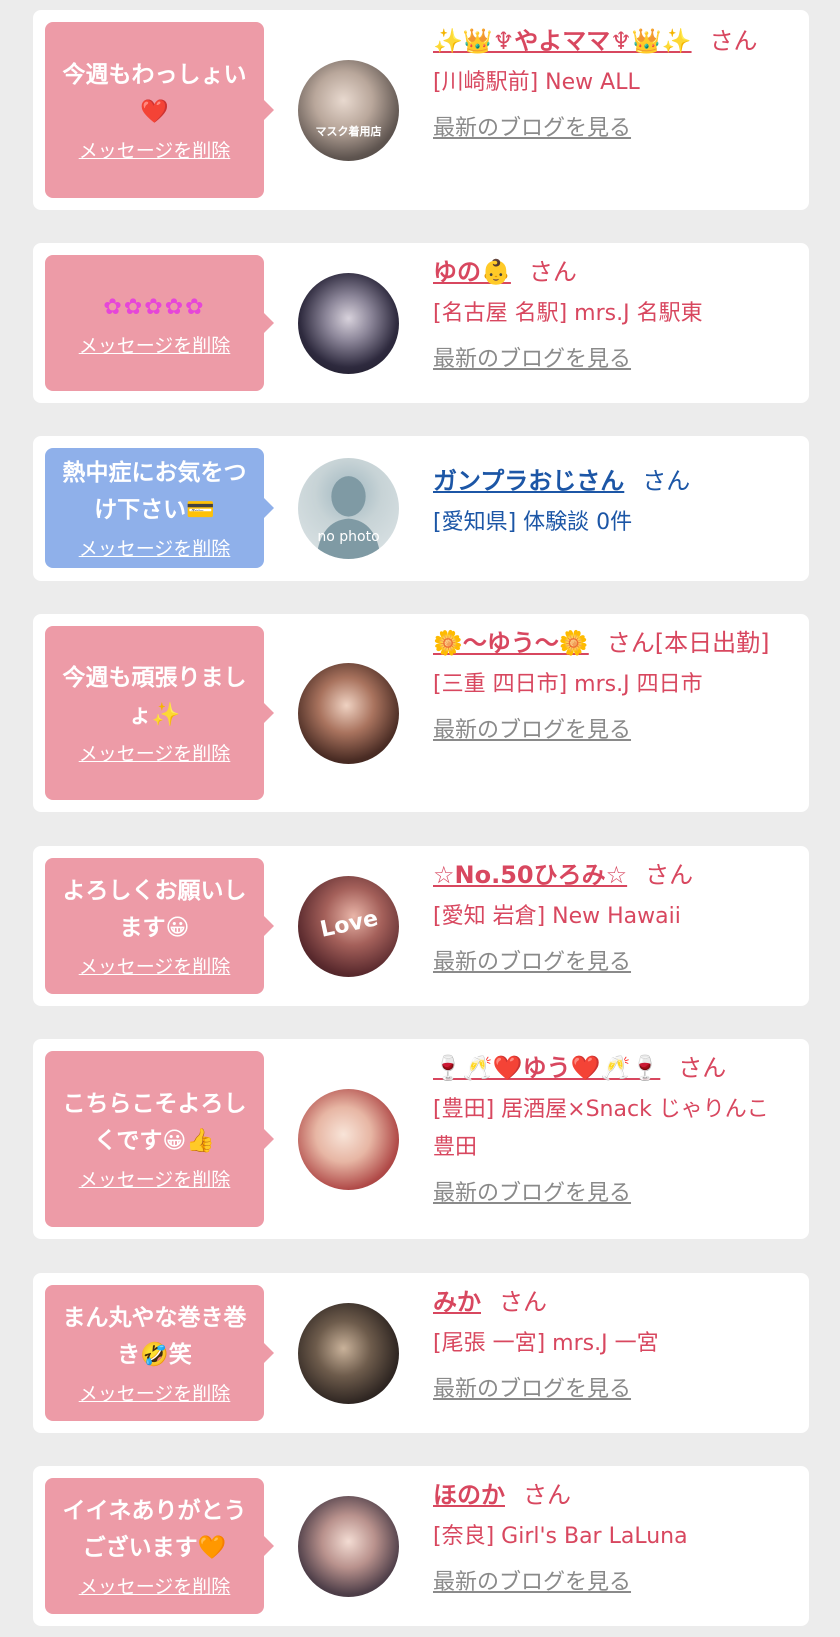 The width and height of the screenshot is (840, 1637). I want to click on message-bubble: こちらこそよろしくです😀👍 メッセージを削除, so click(159, 1139).